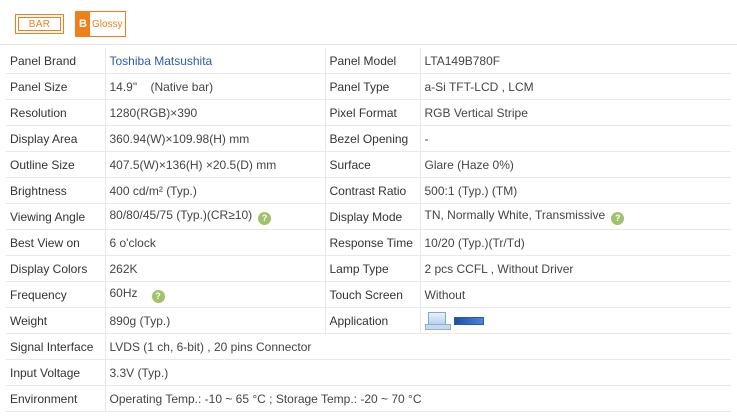 The height and width of the screenshot is (417, 737). I want to click on bar-badge-label: BAR, so click(39, 24).